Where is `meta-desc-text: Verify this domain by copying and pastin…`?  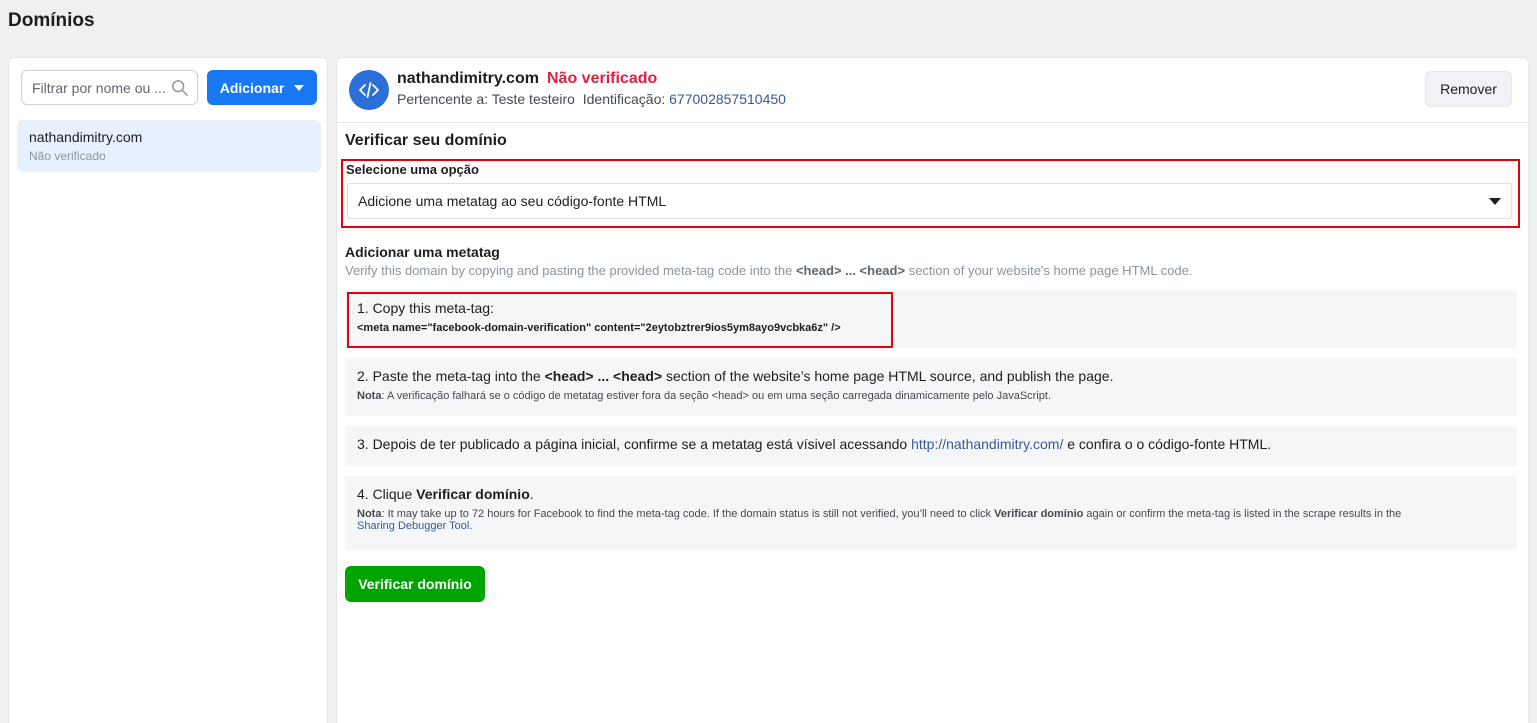 meta-desc-text: Verify this domain by copying and pastin… is located at coordinates (570, 270).